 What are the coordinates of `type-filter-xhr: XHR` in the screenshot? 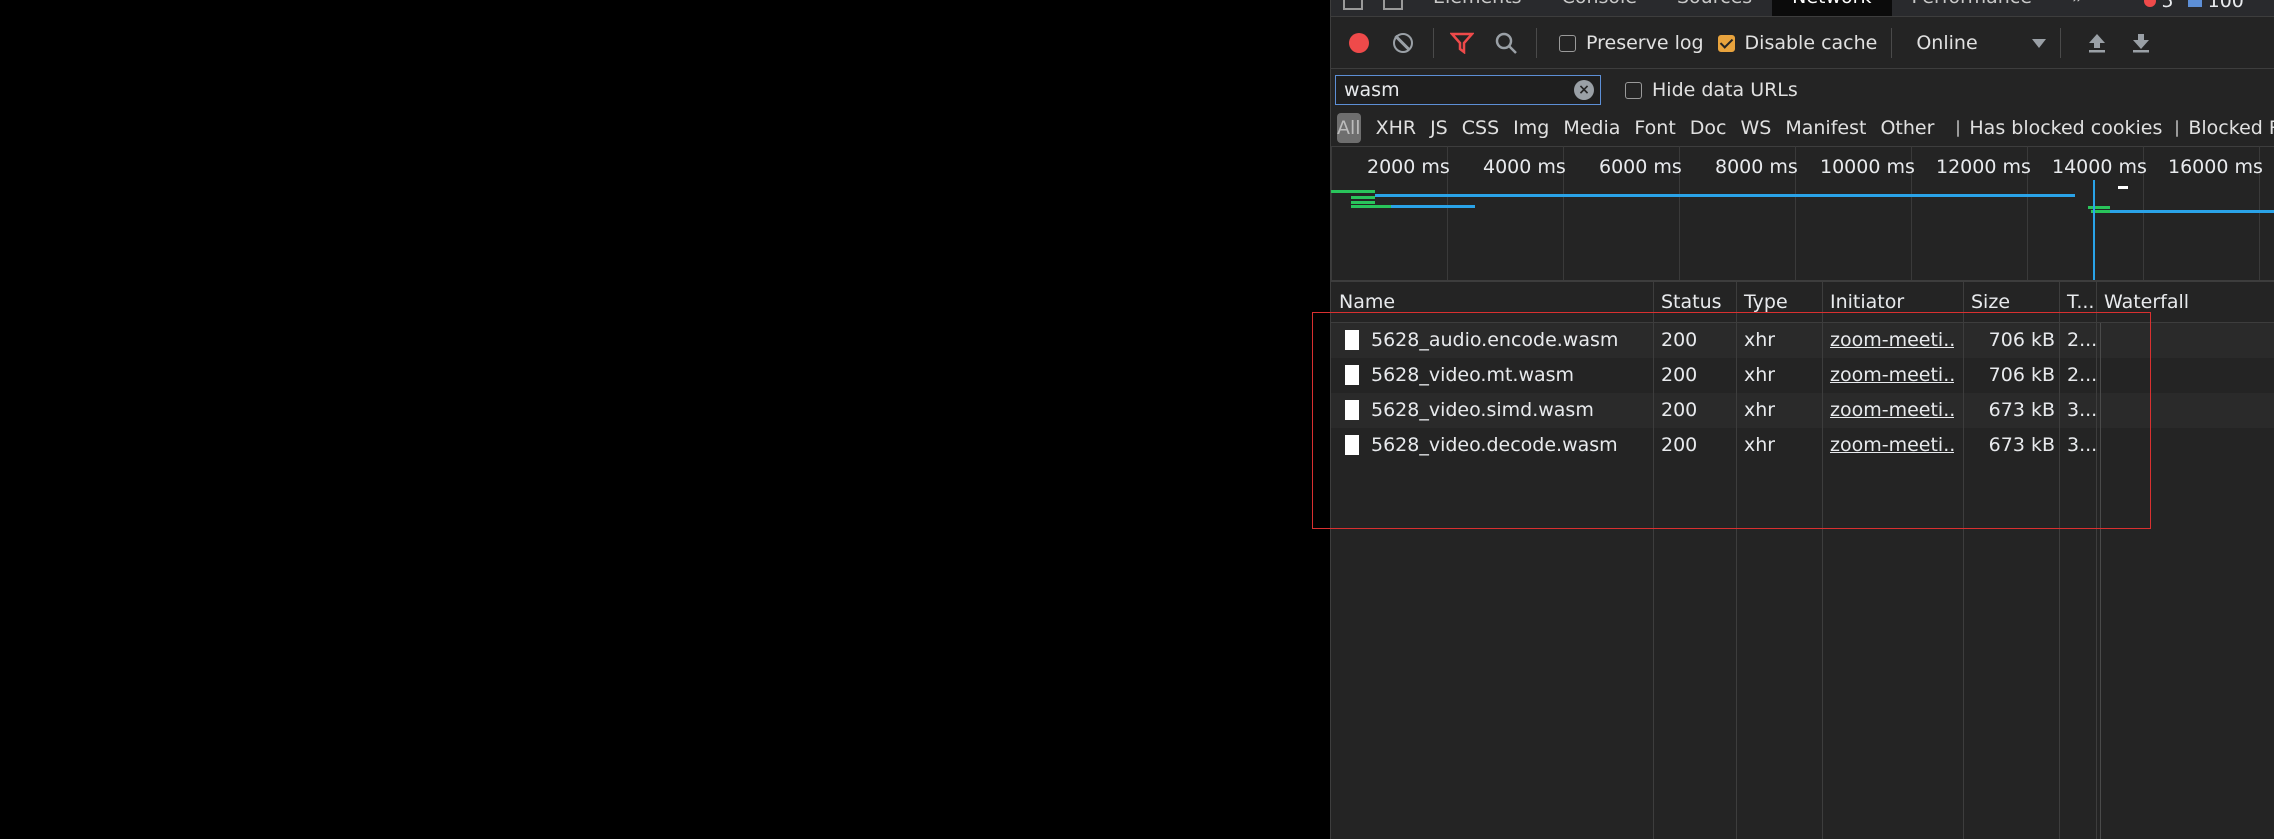 It's located at (1396, 128).